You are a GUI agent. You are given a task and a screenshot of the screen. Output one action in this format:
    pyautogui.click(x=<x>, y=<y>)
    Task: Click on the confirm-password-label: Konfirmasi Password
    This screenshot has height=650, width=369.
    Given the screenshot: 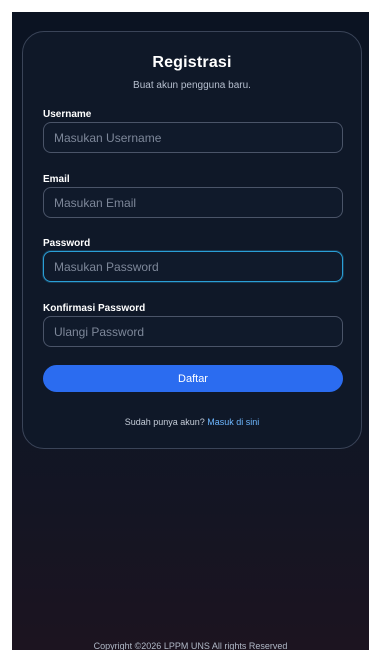 What is the action you would take?
    pyautogui.click(x=94, y=308)
    